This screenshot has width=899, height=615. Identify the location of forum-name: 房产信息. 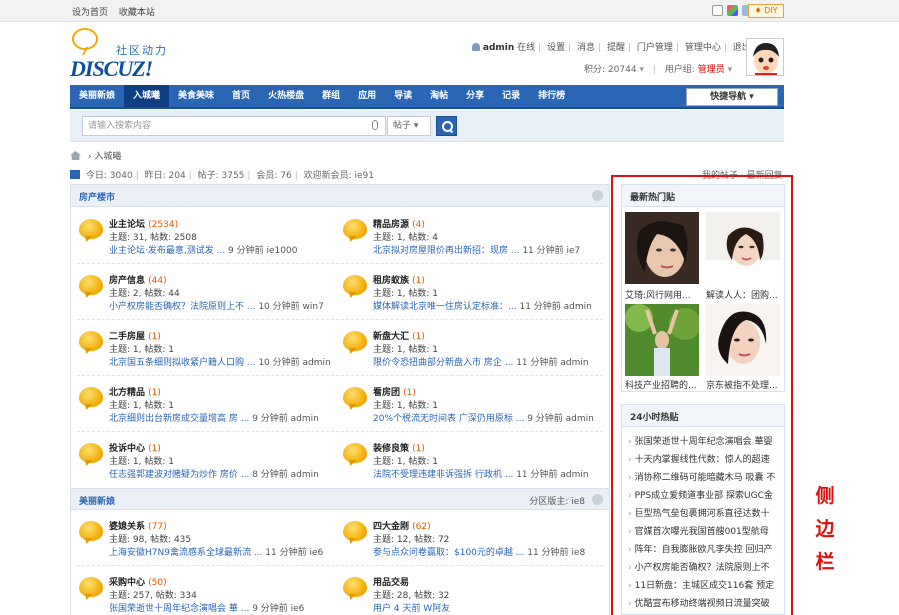
(127, 281).